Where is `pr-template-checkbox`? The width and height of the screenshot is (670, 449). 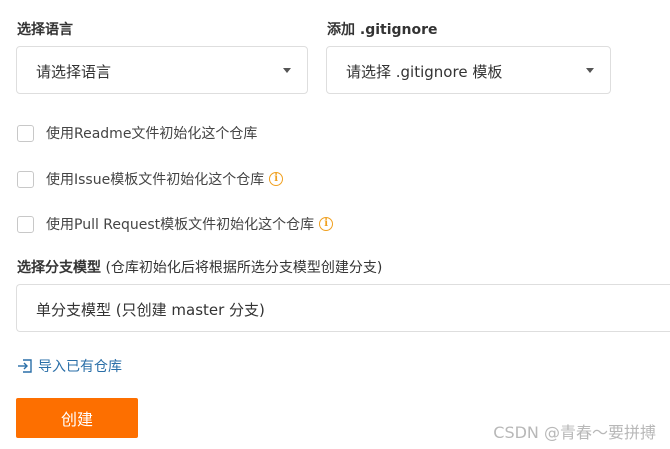 pr-template-checkbox is located at coordinates (25, 224).